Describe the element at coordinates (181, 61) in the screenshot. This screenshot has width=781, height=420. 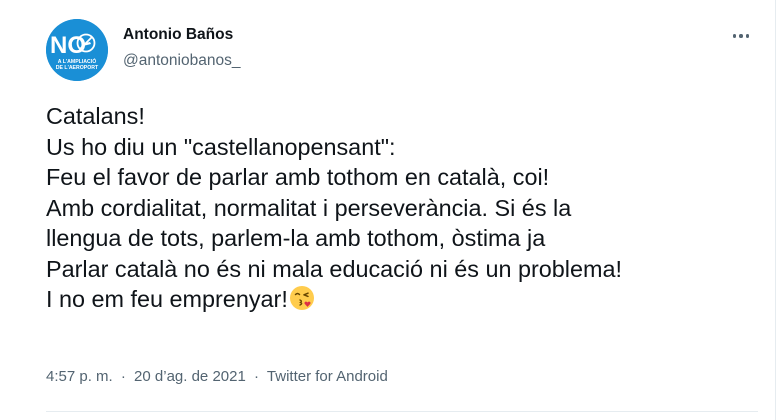
I see `author-handle: @antoniobanos_` at that location.